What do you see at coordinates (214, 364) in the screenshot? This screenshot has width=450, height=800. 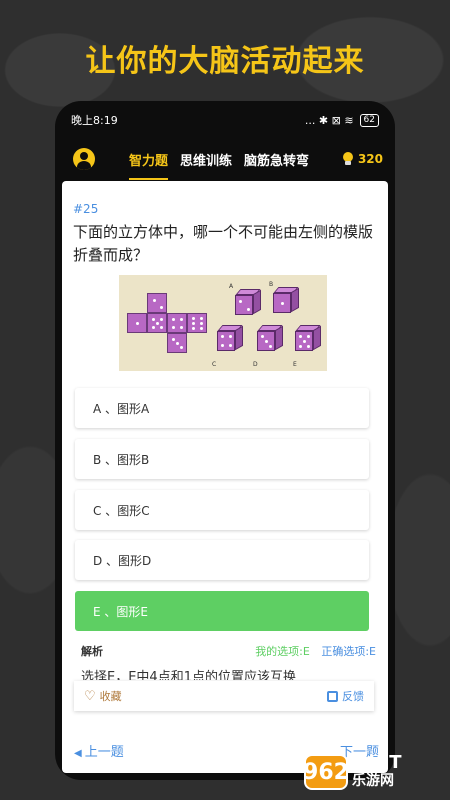 I see `figure-label-c: C` at bounding box center [214, 364].